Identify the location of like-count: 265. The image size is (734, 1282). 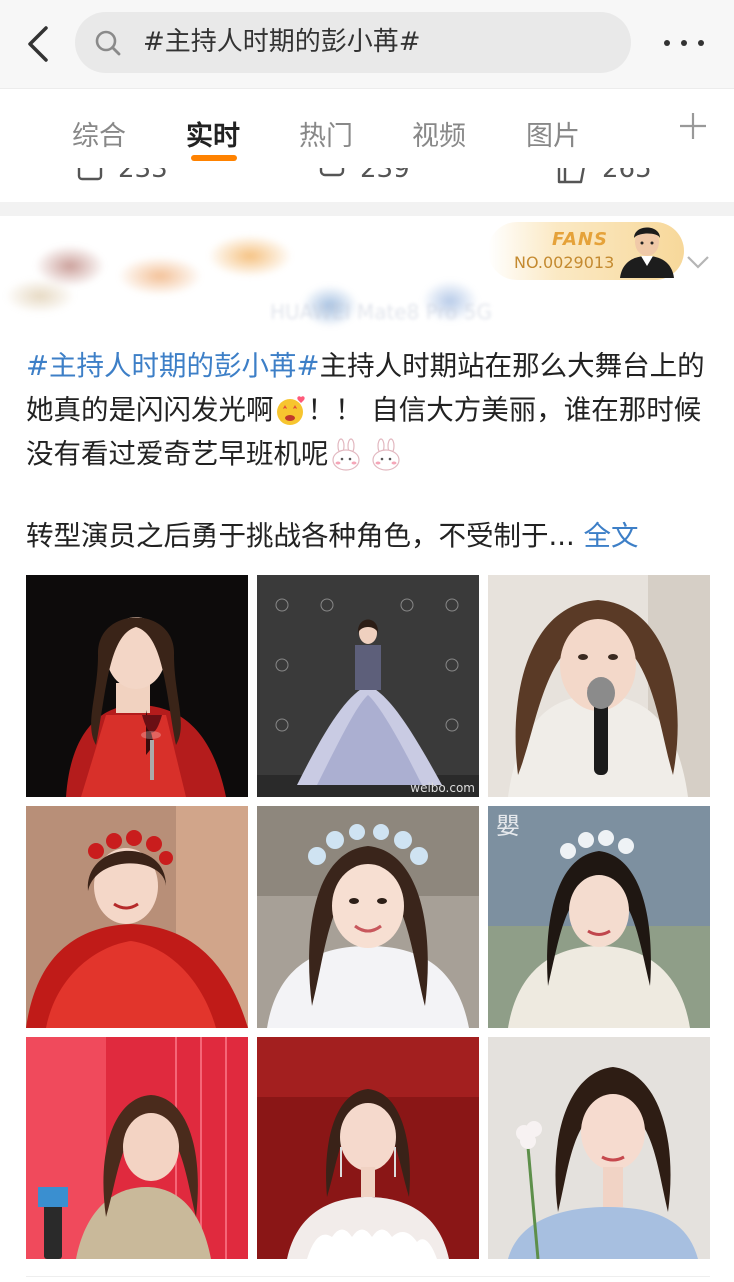
(627, 176).